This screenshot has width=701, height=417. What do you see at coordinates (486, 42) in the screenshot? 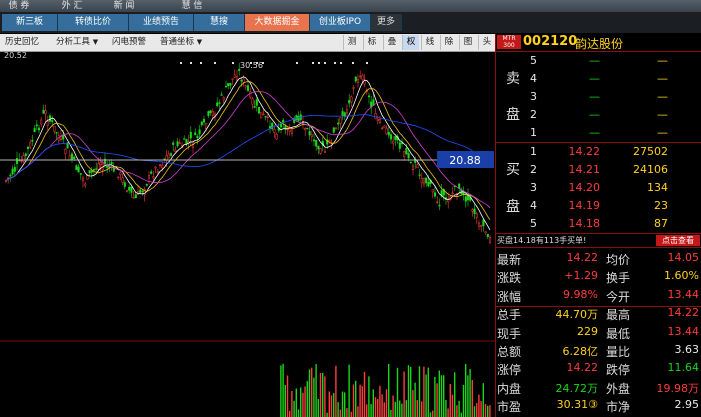
I see `head-button: 头` at bounding box center [486, 42].